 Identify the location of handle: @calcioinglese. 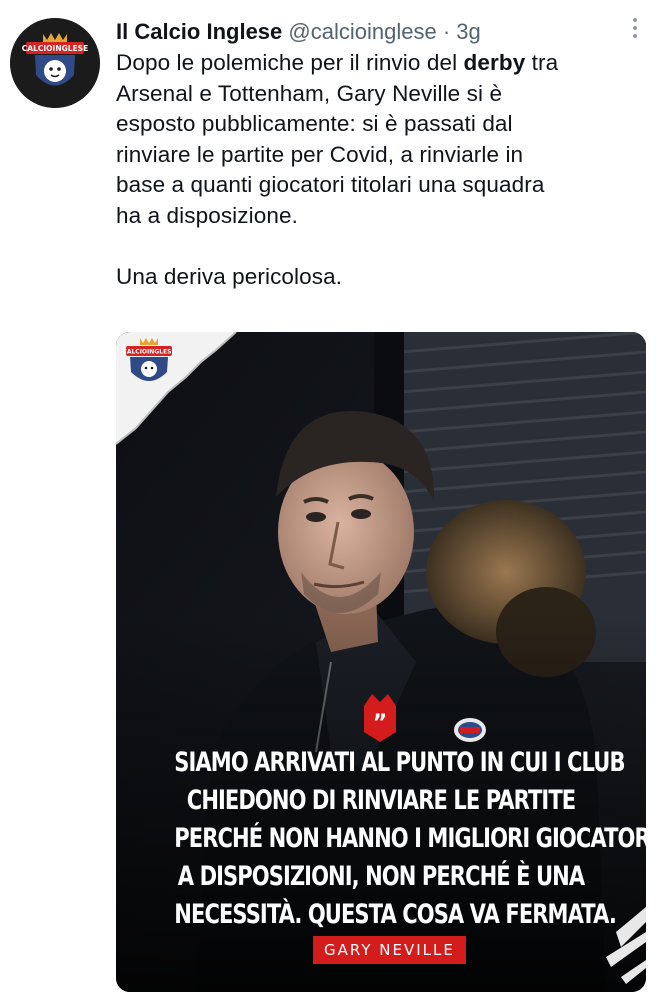
(362, 31).